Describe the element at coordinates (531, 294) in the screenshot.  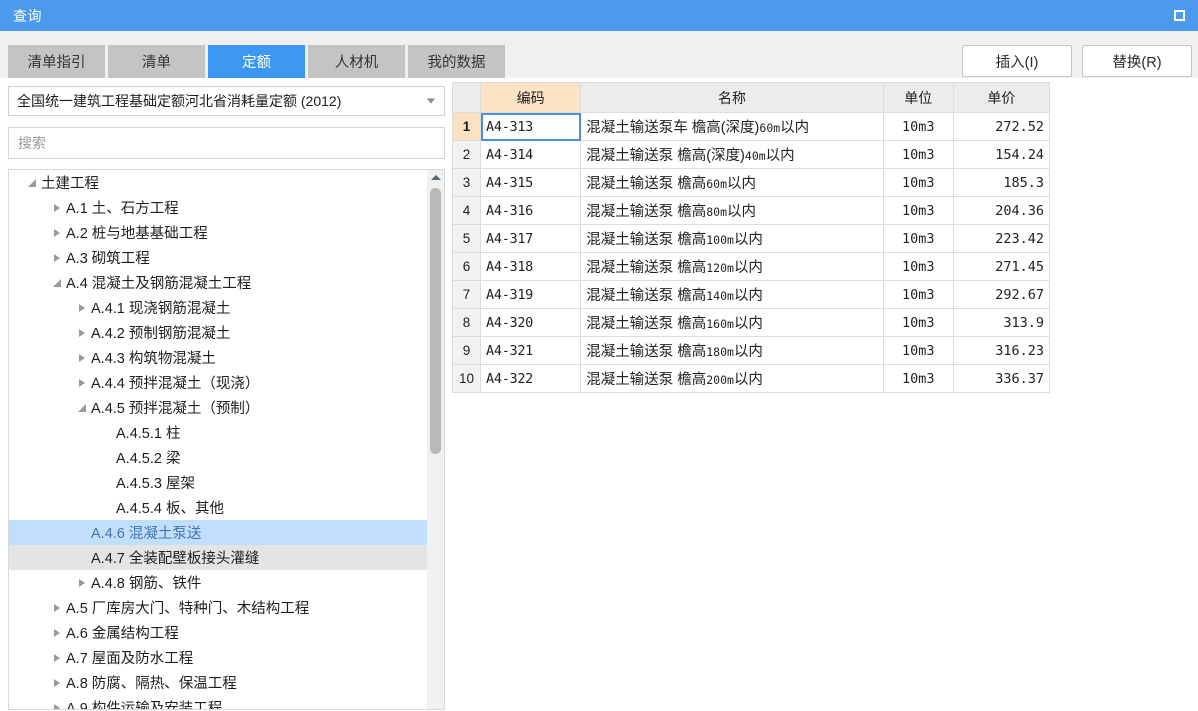
I see `cell-code: A4-319` at that location.